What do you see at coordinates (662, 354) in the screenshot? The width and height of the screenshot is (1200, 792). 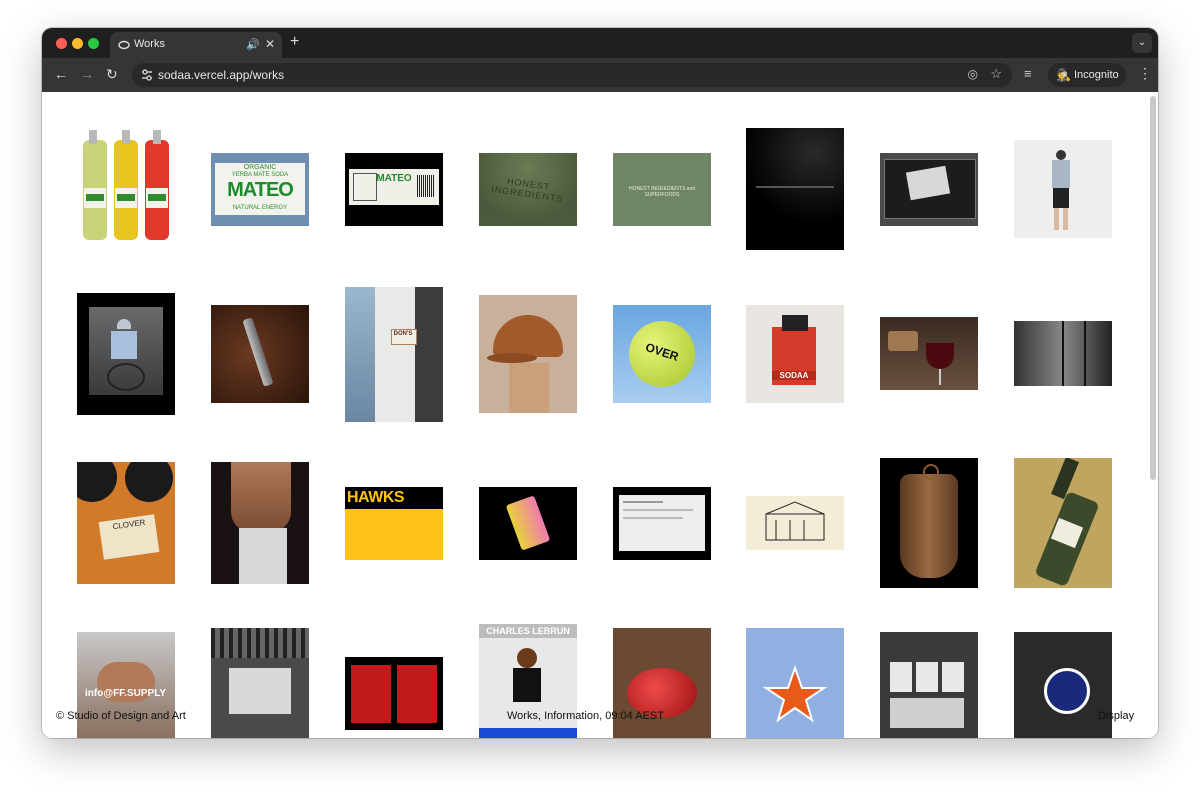 I see `work-tile-tennis-ball: OVER` at bounding box center [662, 354].